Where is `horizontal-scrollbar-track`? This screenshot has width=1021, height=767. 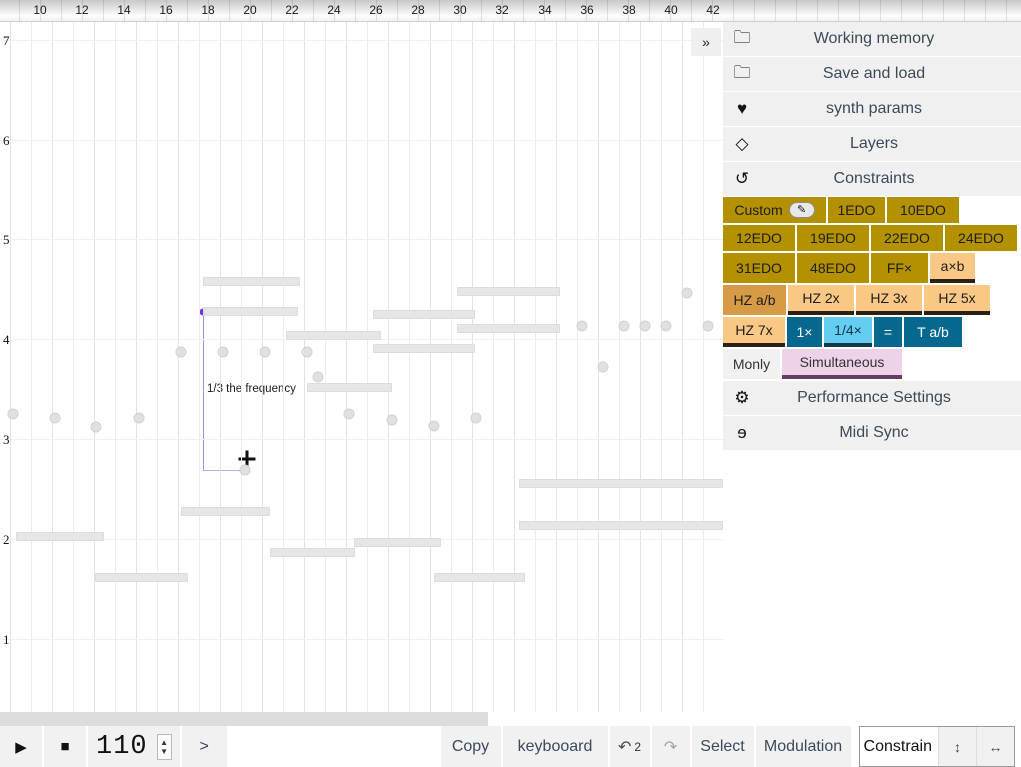
horizontal-scrollbar-track is located at coordinates (361, 719).